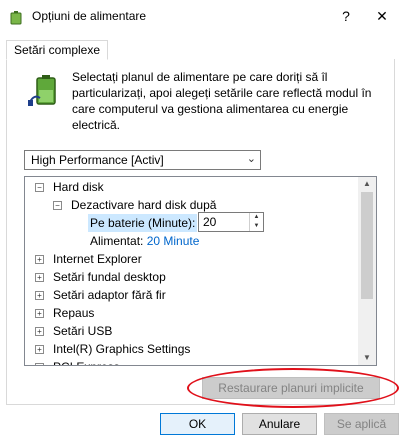 Image resolution: width=401 pixels, height=443 pixels. Describe the element at coordinates (256, 217) in the screenshot. I see `spinner-up-icon: ▲` at that location.